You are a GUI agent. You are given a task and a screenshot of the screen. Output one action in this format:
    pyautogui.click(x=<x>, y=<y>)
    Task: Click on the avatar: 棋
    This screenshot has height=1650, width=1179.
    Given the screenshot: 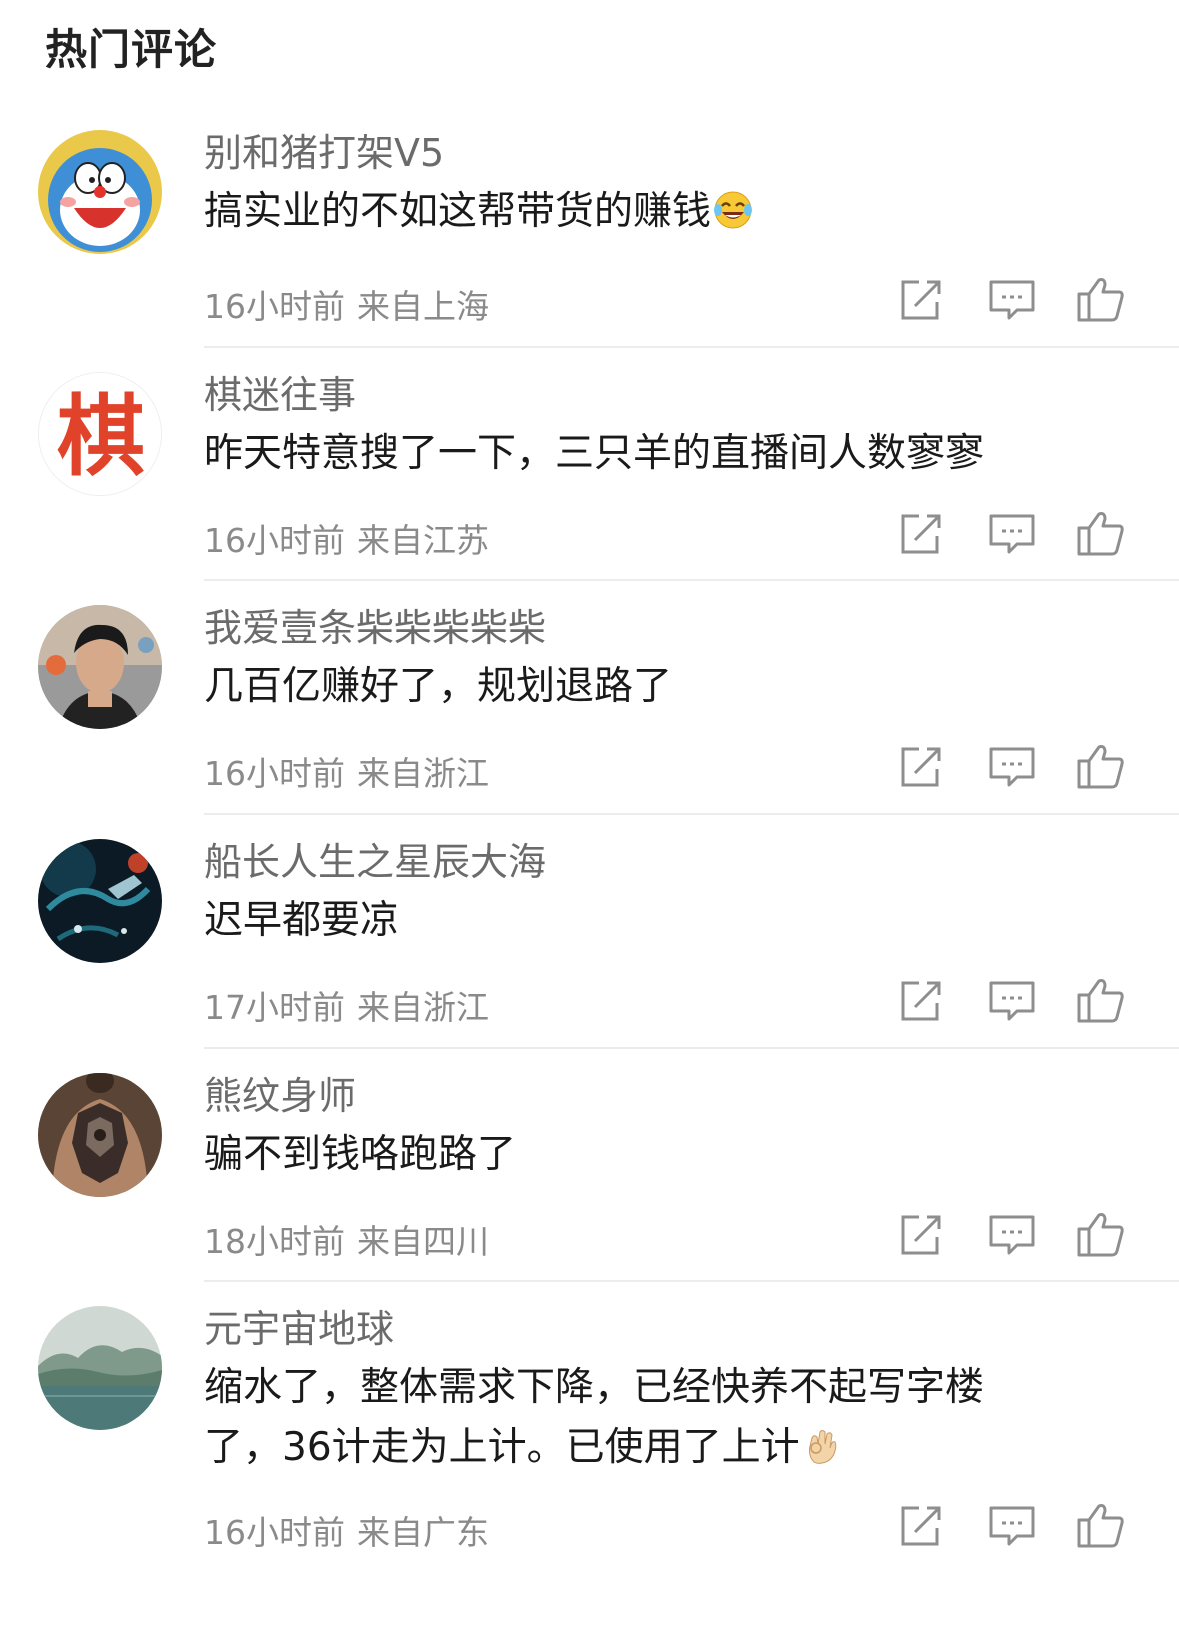 What is the action you would take?
    pyautogui.click(x=100, y=434)
    